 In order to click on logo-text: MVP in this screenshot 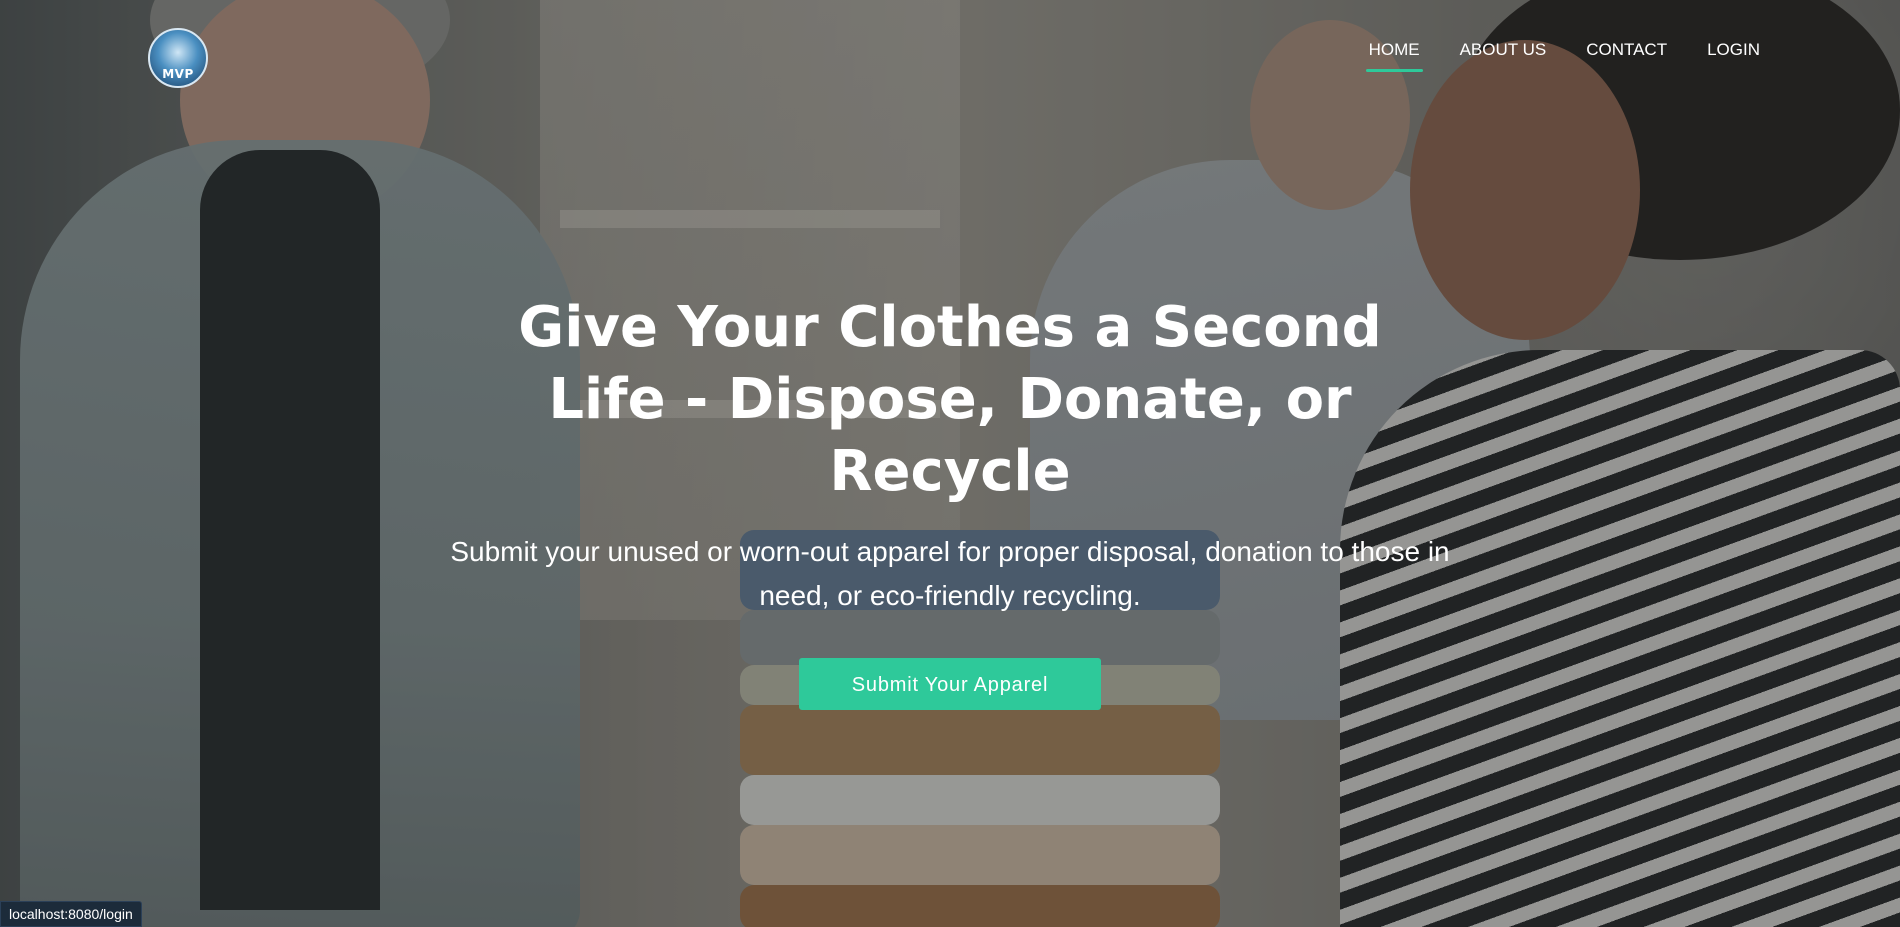, I will do `click(178, 74)`.